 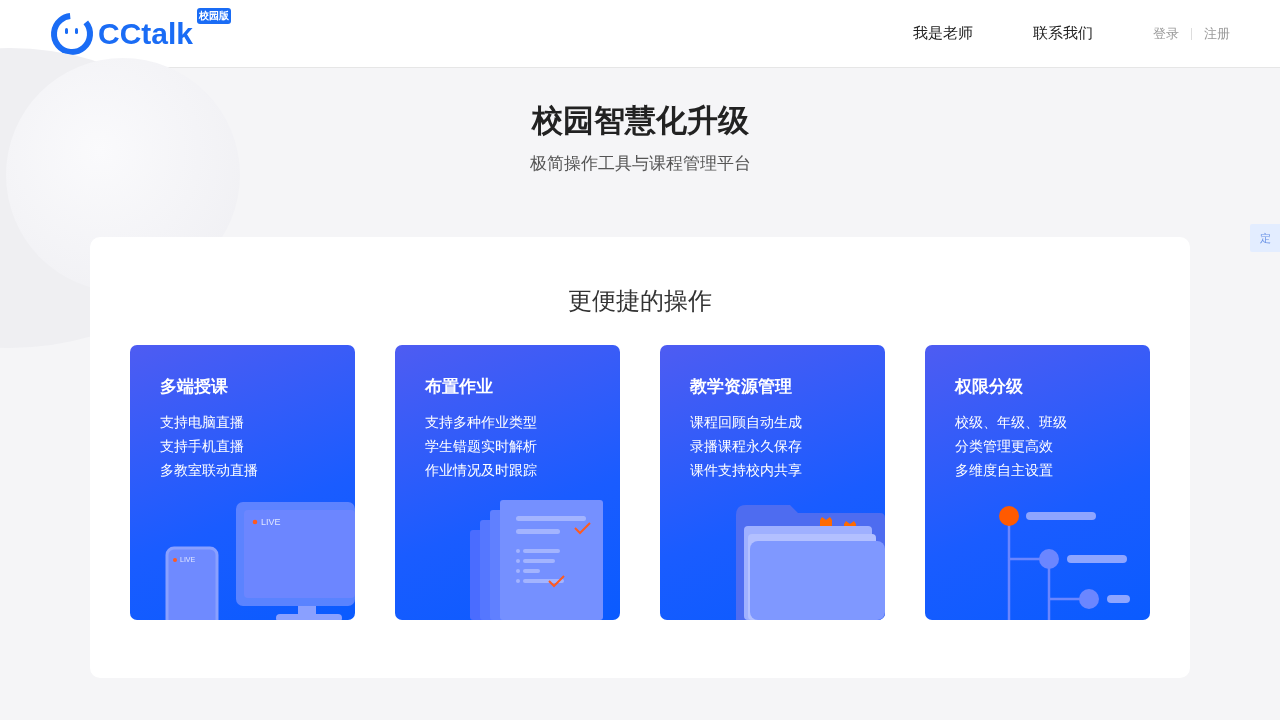 I want to click on card-title: 权限分级, so click(x=989, y=386).